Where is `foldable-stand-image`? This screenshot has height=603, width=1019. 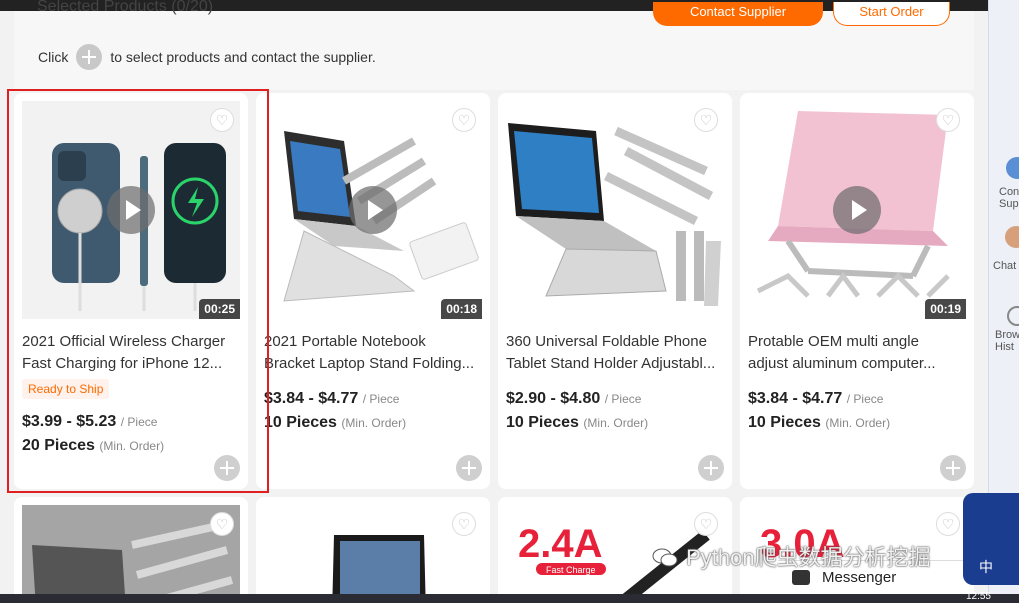 foldable-stand-image is located at coordinates (615, 210).